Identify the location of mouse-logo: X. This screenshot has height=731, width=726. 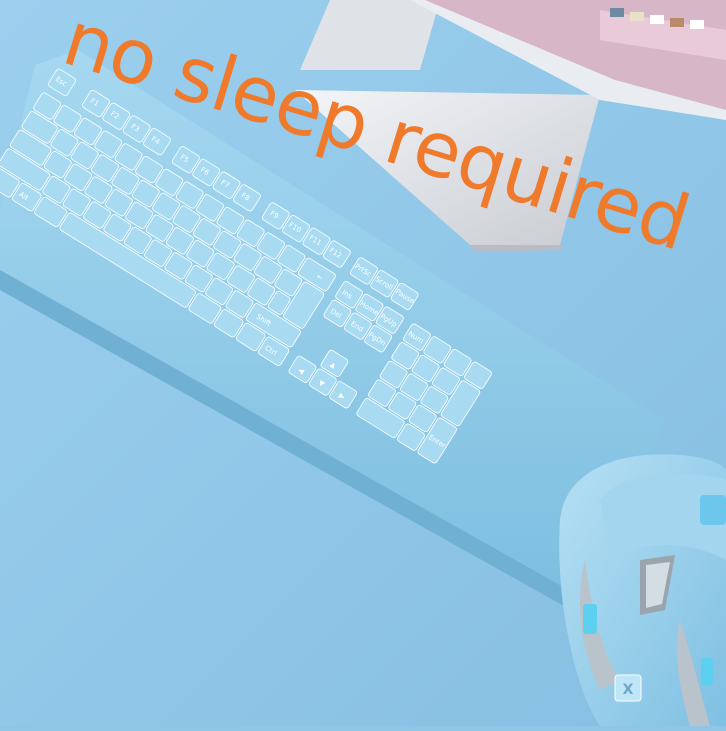
(628, 690).